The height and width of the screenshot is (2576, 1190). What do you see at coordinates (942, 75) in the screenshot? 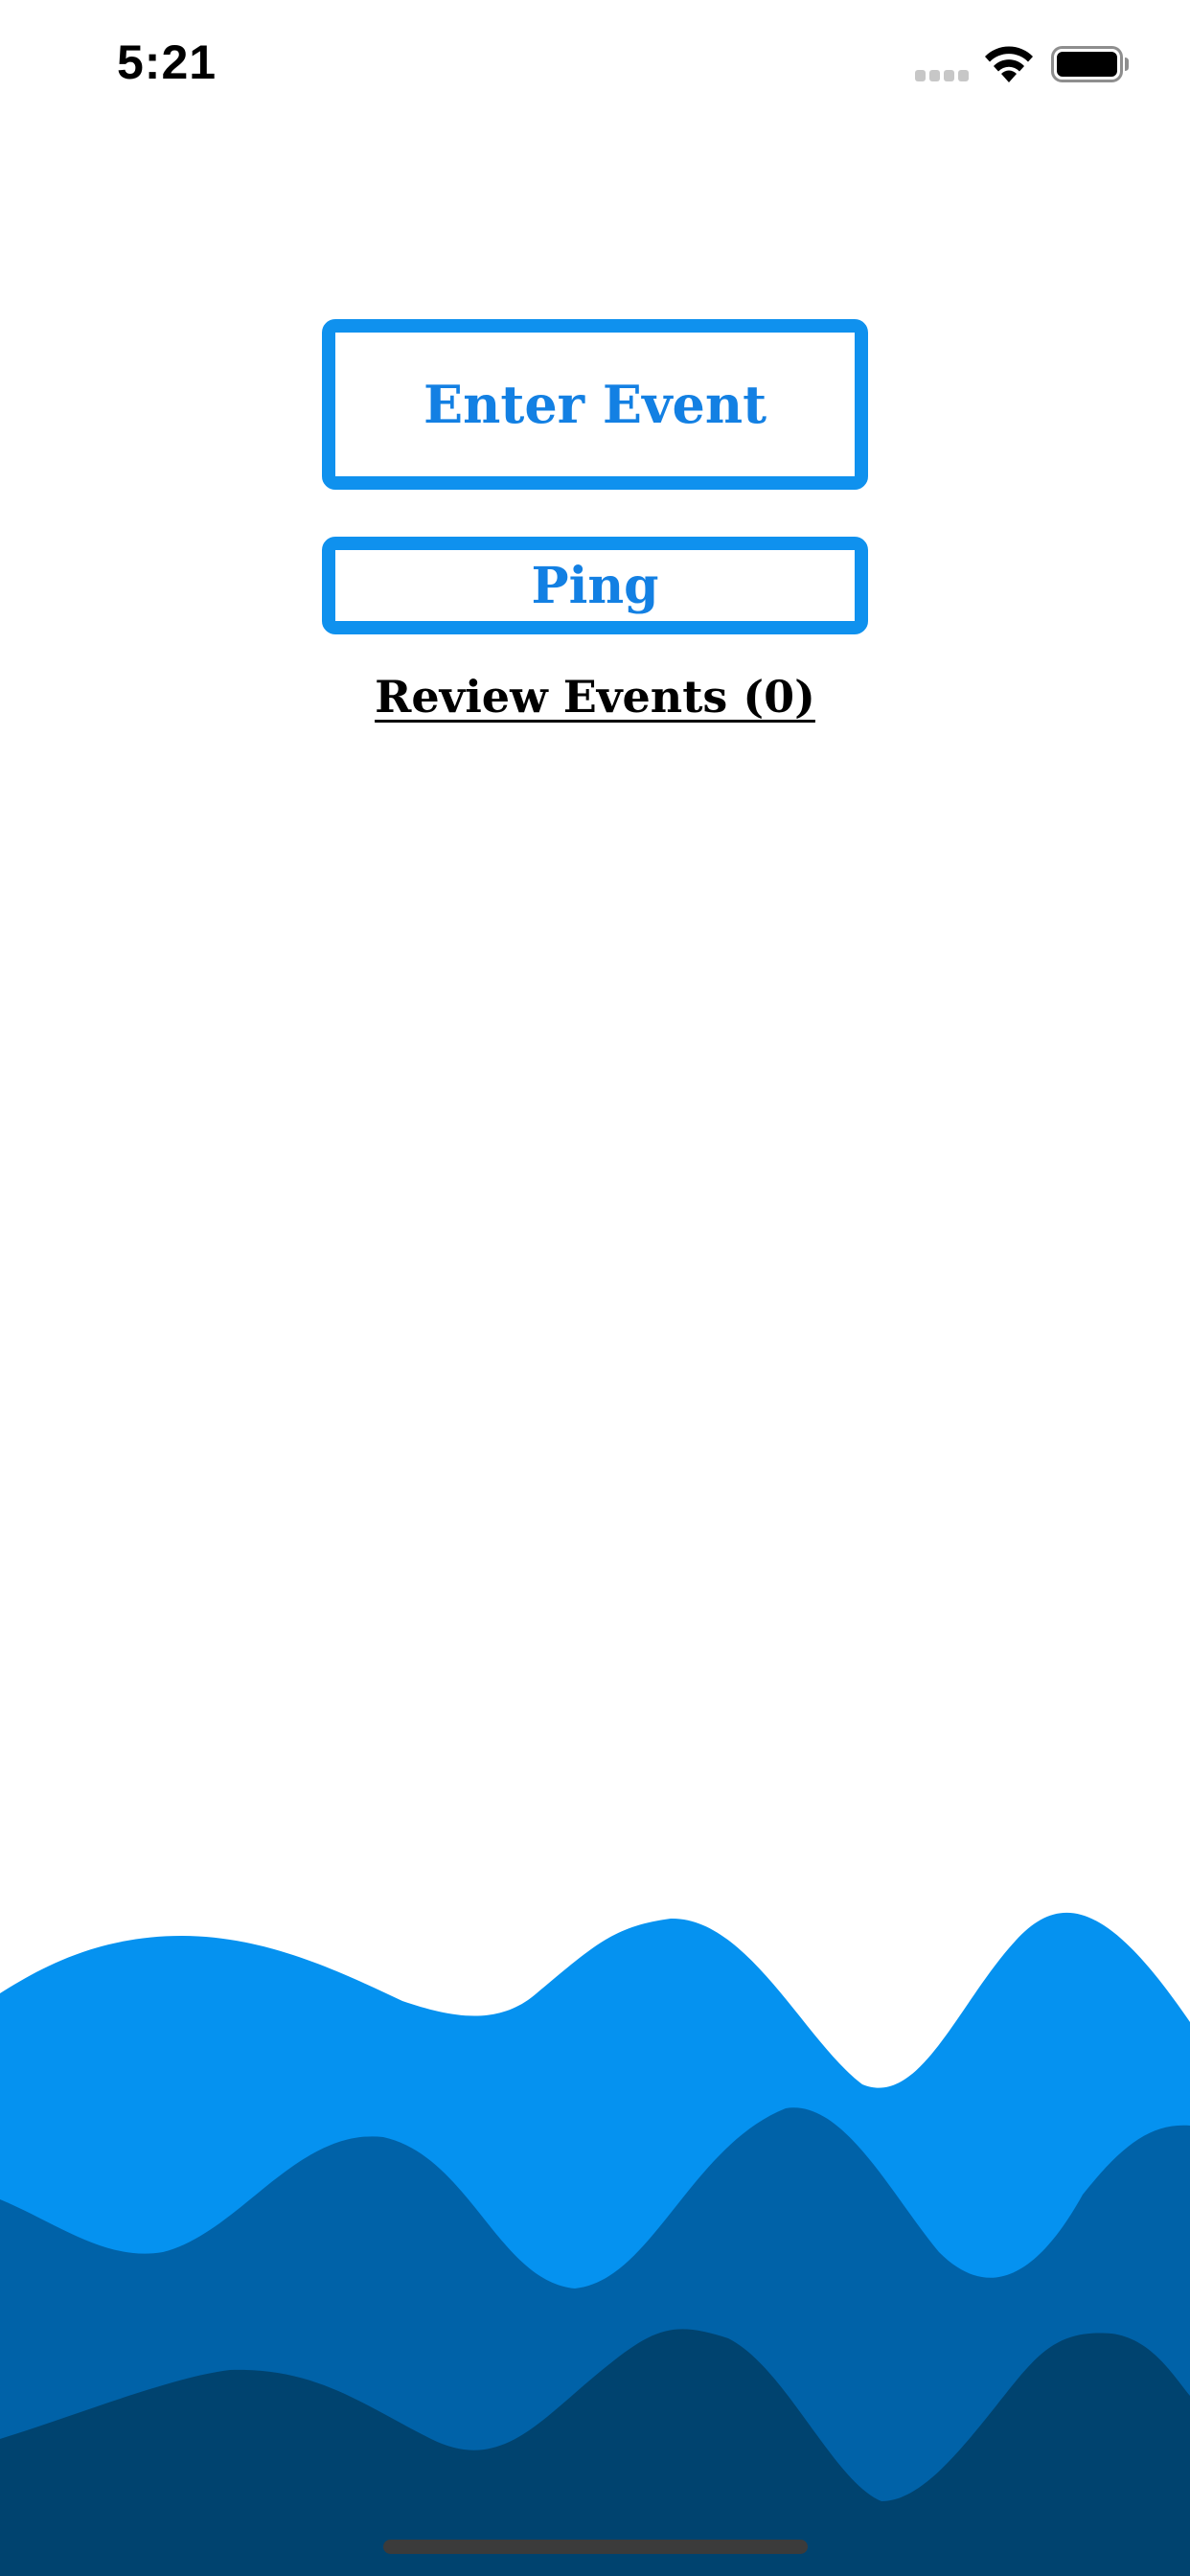
I see `cellular-signal-icon` at bounding box center [942, 75].